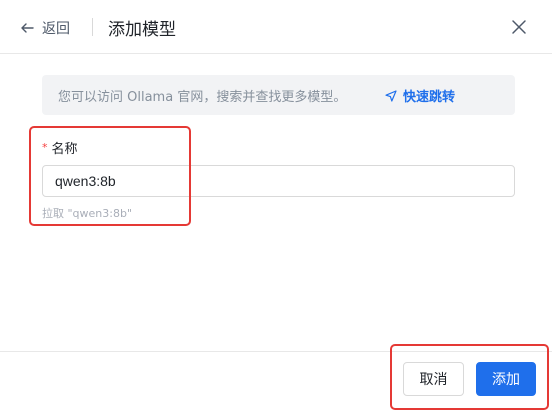 The height and width of the screenshot is (413, 552). Describe the element at coordinates (64, 149) in the screenshot. I see `name-label-text: 名称` at that location.